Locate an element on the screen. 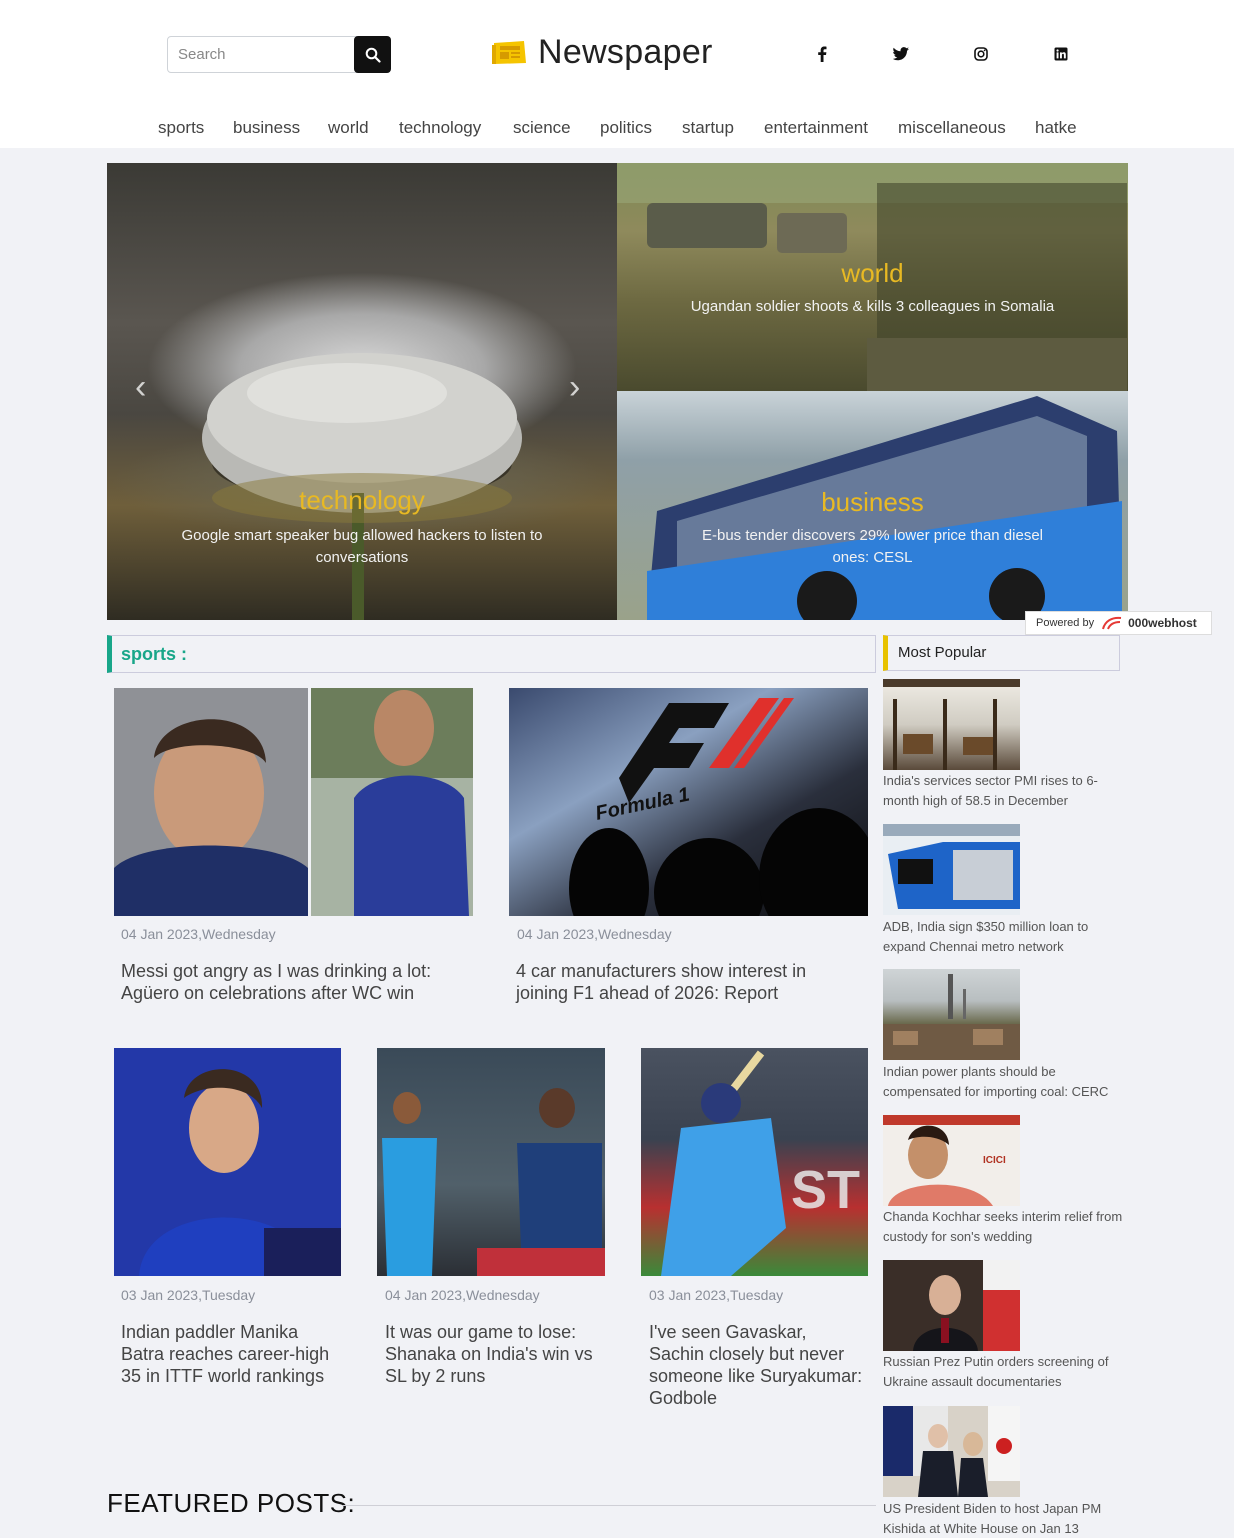 The image size is (1234, 1538). nav-item-world: world is located at coordinates (348, 128).